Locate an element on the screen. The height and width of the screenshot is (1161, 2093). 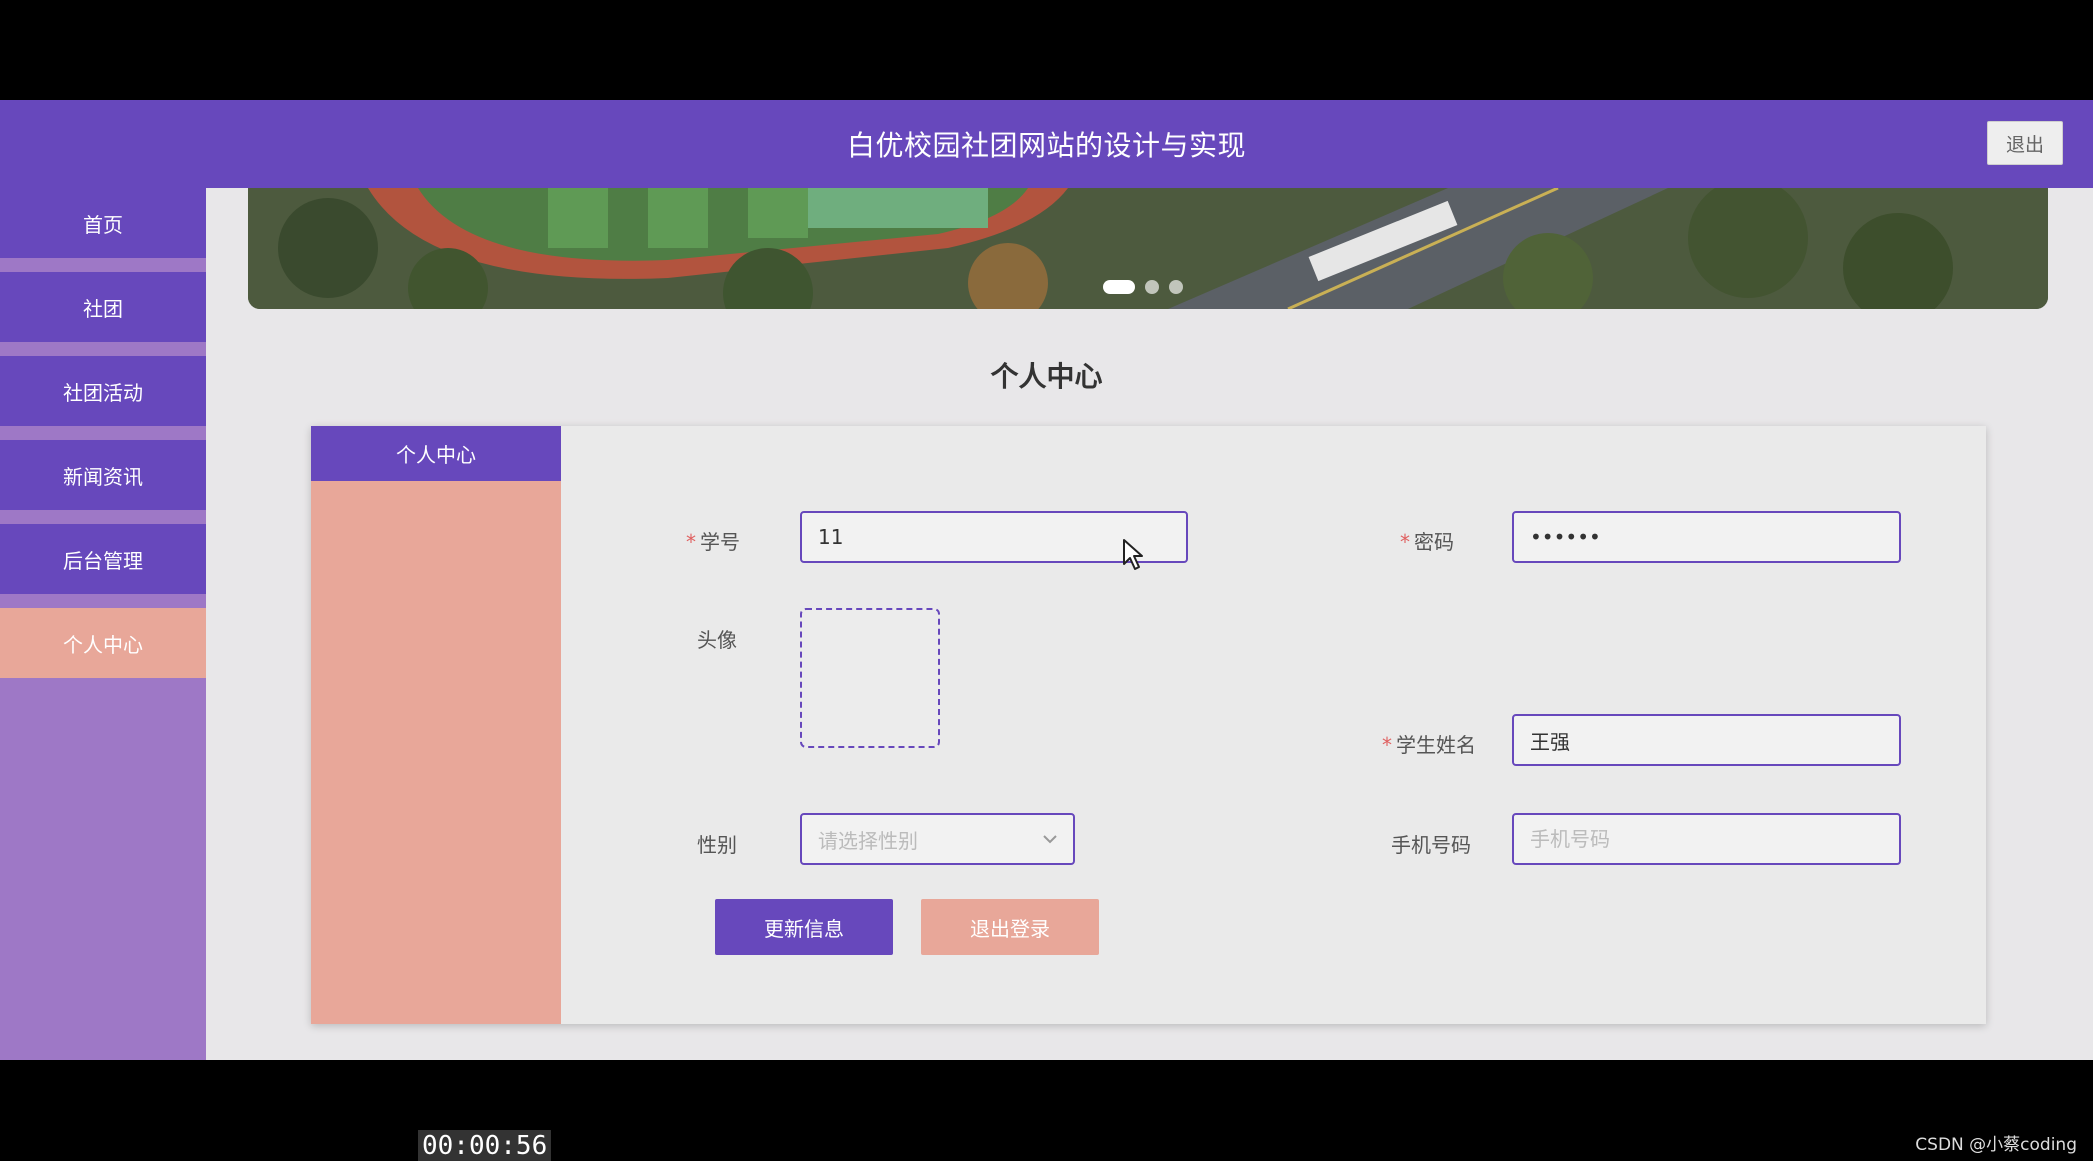
sidebar-item-news: 新闻资讯 is located at coordinates (103, 475).